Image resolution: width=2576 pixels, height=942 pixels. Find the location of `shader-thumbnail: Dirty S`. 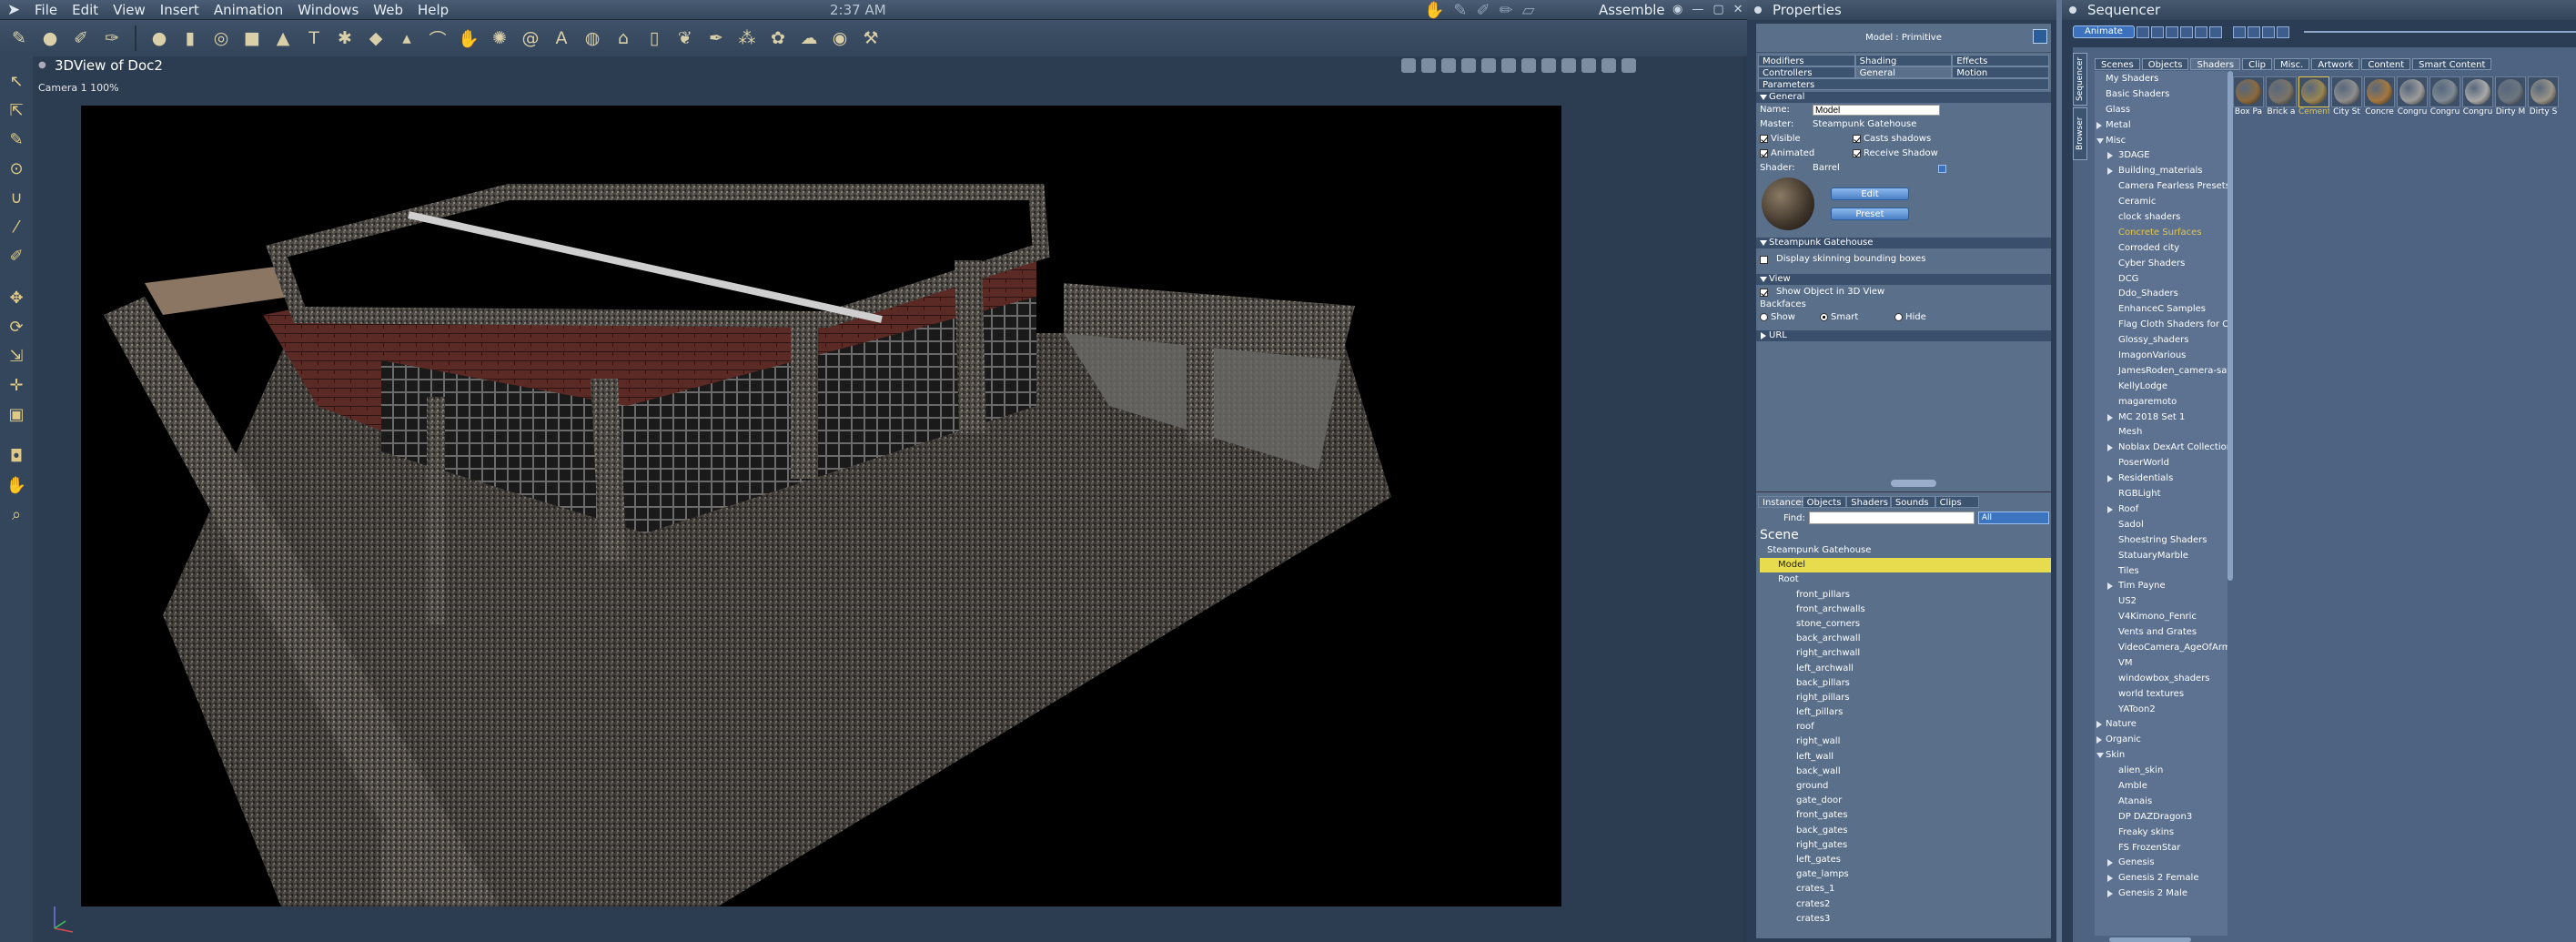

shader-thumbnail: Dirty S is located at coordinates (2543, 96).